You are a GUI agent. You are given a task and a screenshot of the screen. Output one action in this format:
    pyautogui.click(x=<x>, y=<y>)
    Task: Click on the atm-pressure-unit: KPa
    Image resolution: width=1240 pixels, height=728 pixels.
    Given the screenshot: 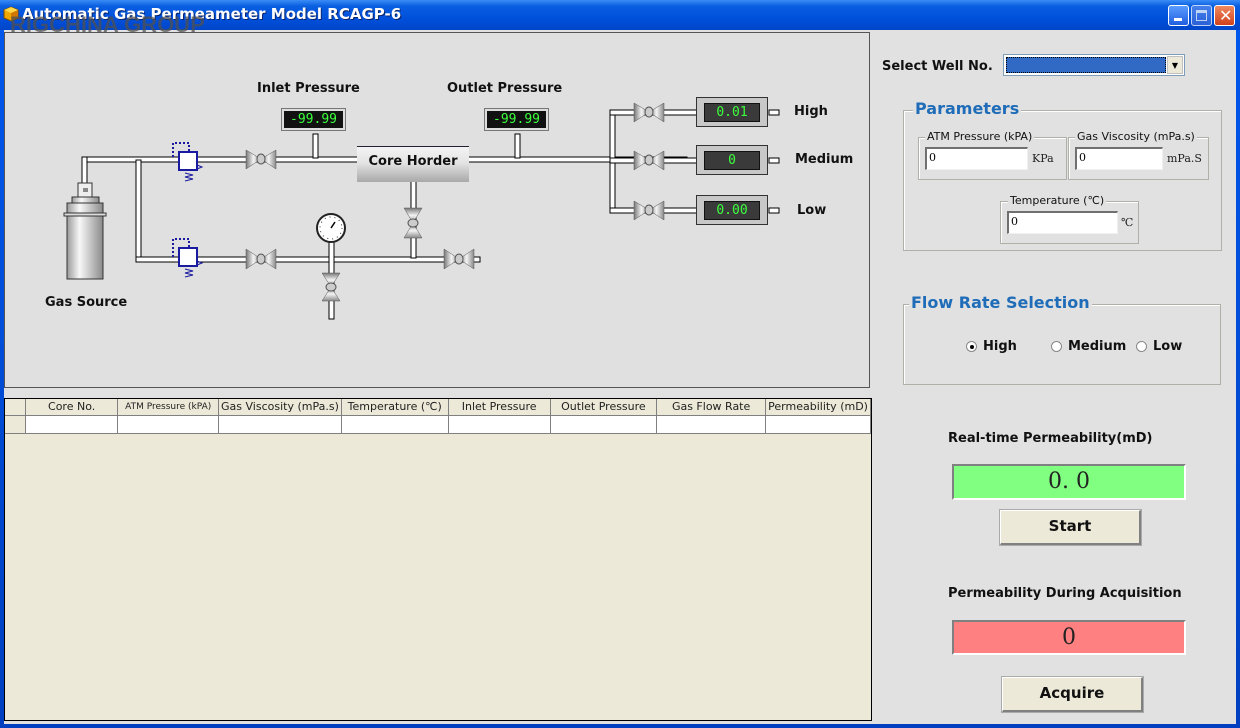 What is the action you would take?
    pyautogui.click(x=1043, y=158)
    